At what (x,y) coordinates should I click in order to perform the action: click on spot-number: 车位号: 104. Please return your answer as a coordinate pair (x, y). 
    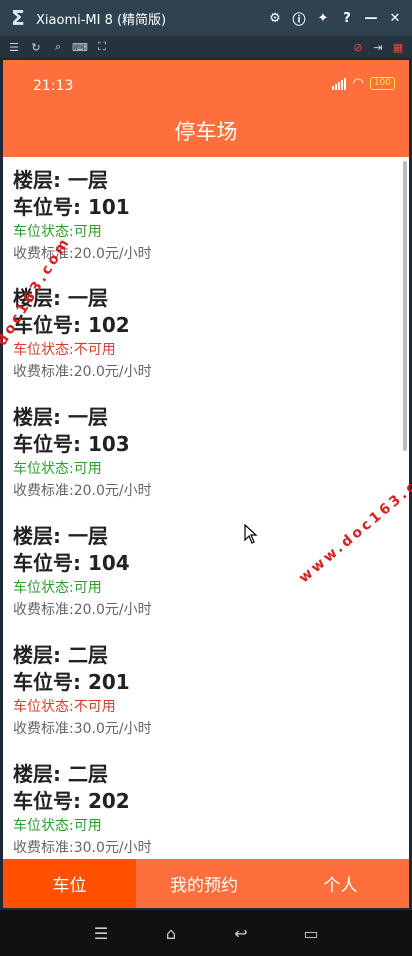
    Looking at the image, I should click on (71, 563).